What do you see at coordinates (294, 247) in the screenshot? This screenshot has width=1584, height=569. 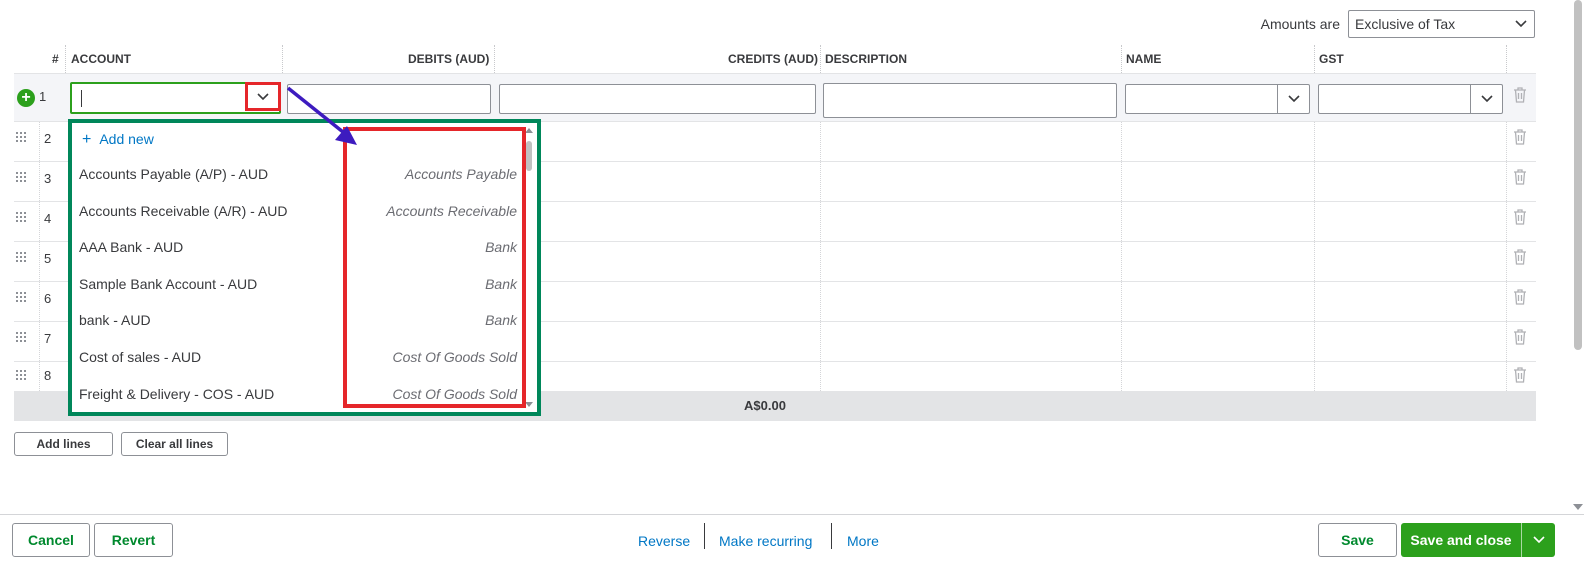 I see `account-option: AAA Bank - AUD Bank` at bounding box center [294, 247].